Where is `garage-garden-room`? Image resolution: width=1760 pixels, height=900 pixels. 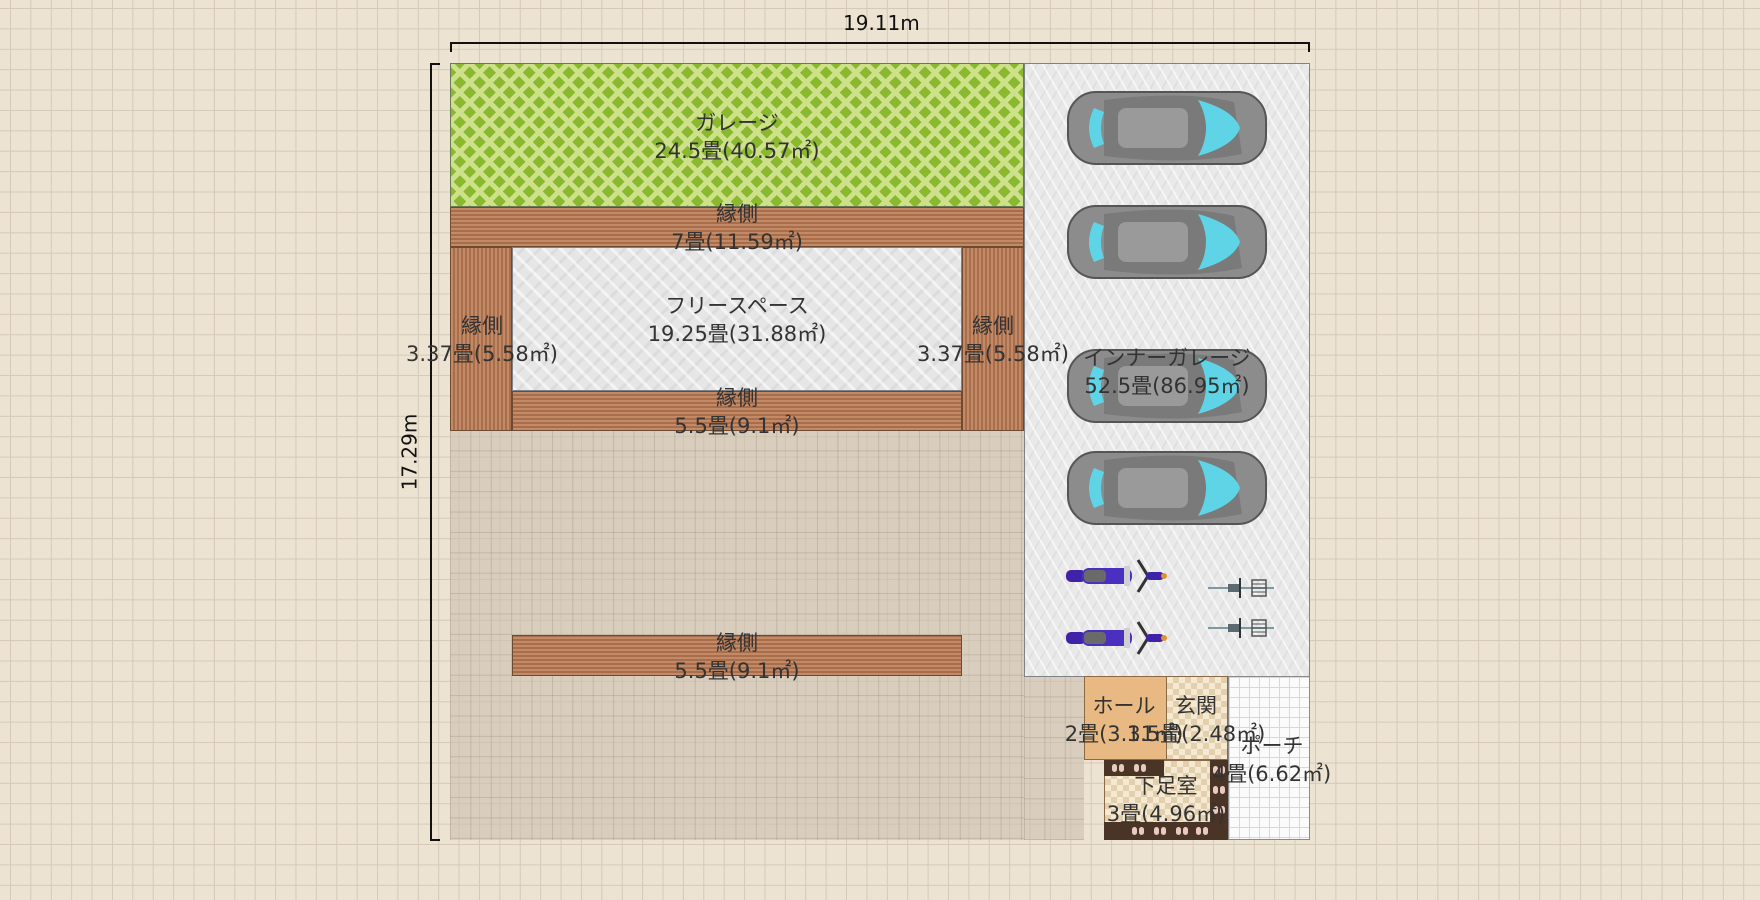
garage-garden-room is located at coordinates (737, 135).